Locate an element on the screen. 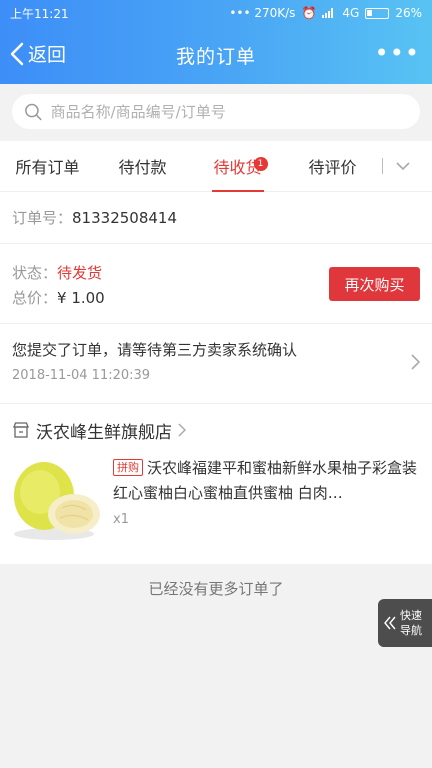 This screenshot has width=432, height=768. alarm-icon: ⏰ is located at coordinates (309, 13).